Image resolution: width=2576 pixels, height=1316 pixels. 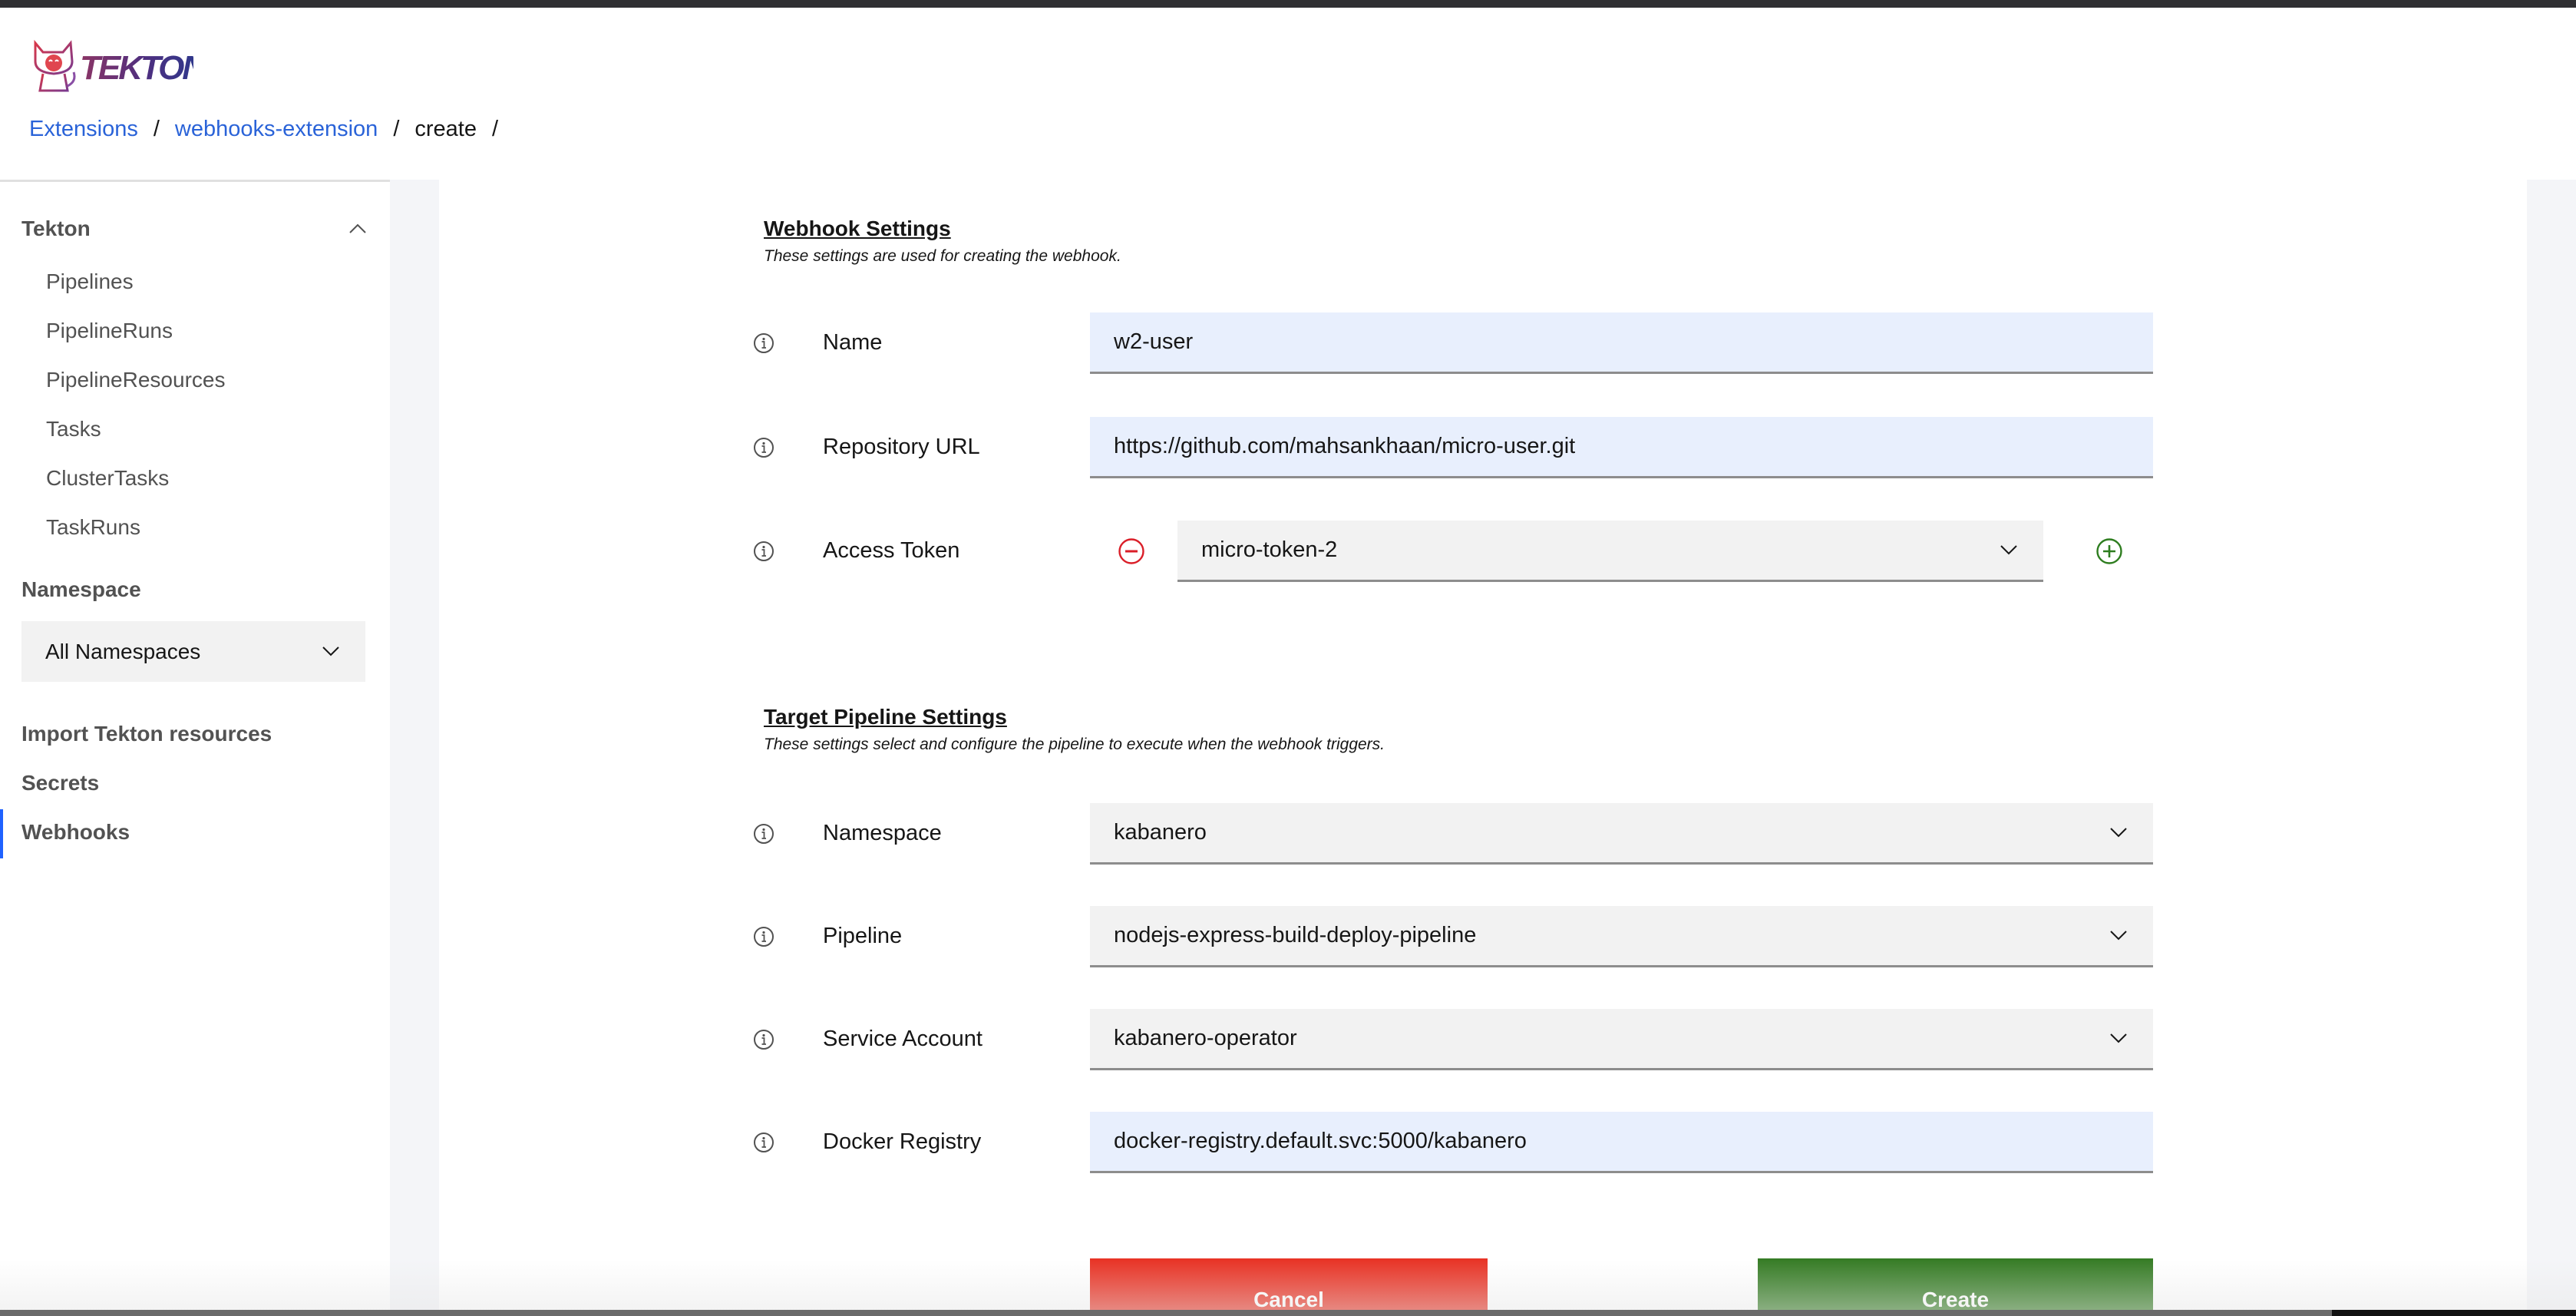 I want to click on namespace-dropdown-value: All Namespaces, so click(x=123, y=651).